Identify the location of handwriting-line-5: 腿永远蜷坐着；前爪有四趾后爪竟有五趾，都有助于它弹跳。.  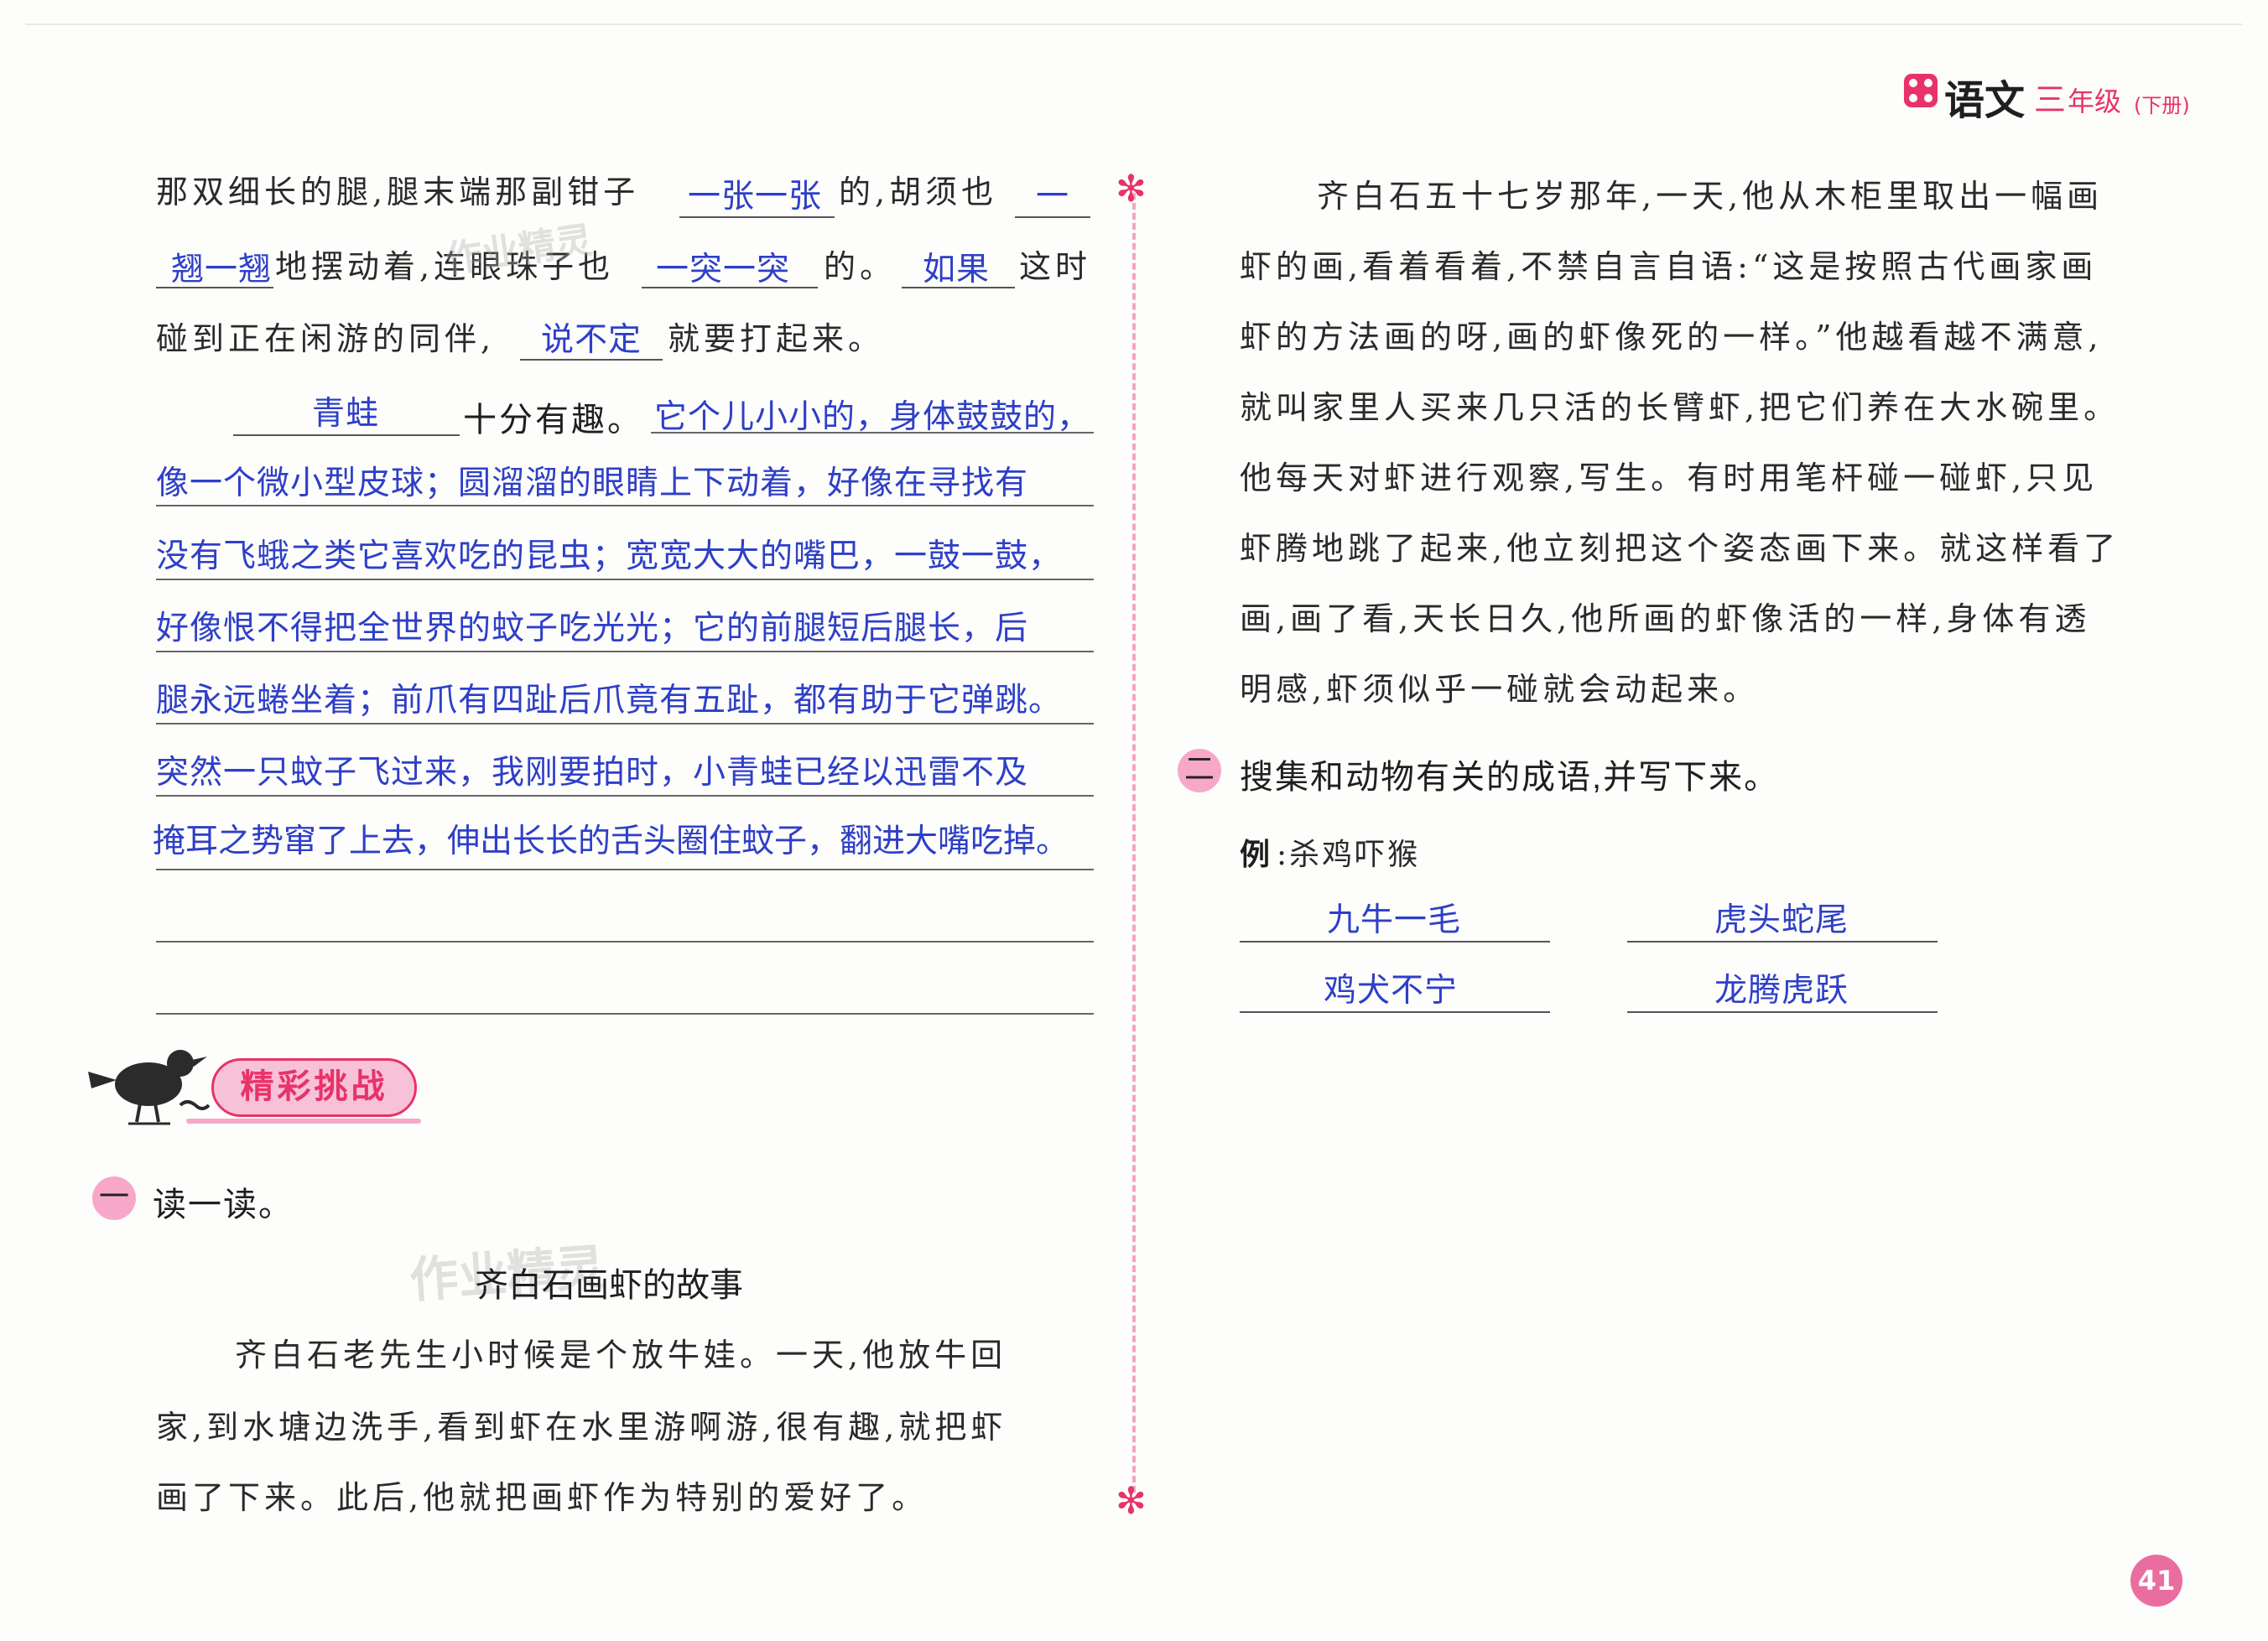
(609, 701).